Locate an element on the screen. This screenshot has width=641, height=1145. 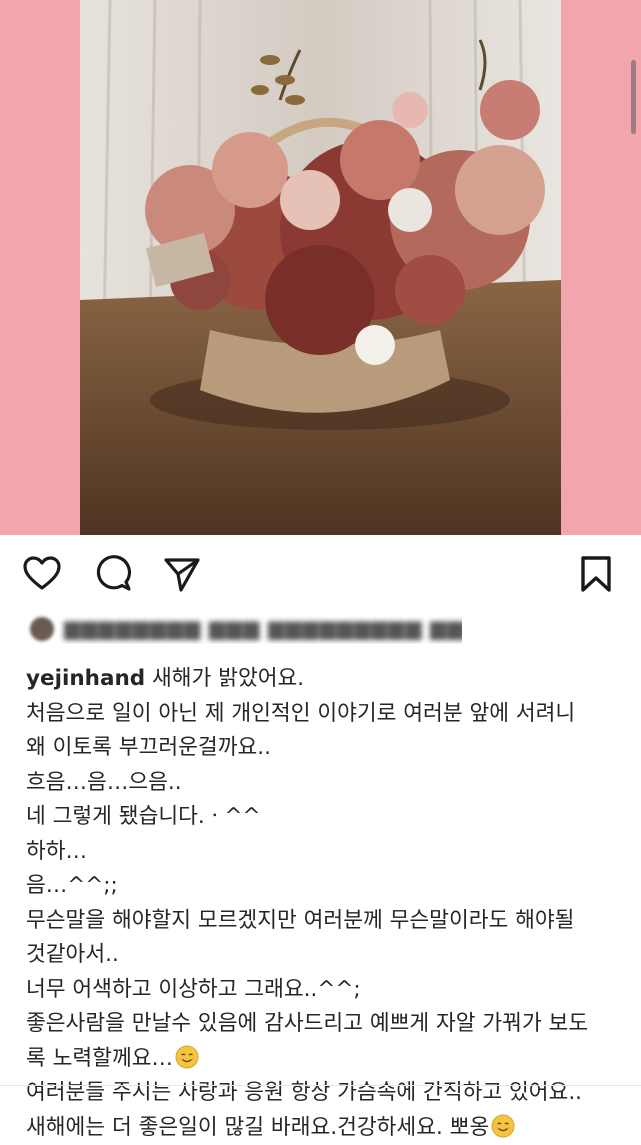
divider is located at coordinates (320, 1085).